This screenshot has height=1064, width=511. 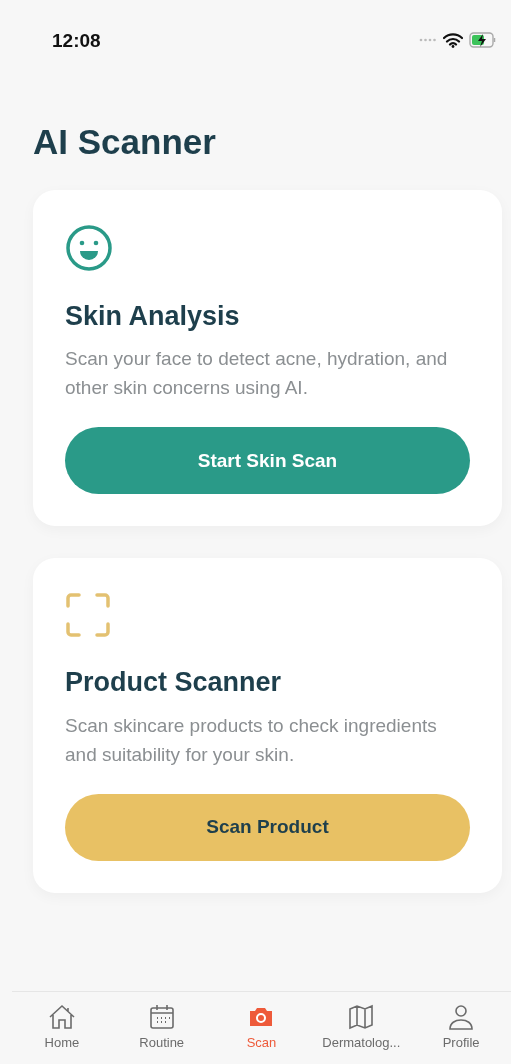 What do you see at coordinates (174, 682) in the screenshot?
I see `card-title: Product Scanner` at bounding box center [174, 682].